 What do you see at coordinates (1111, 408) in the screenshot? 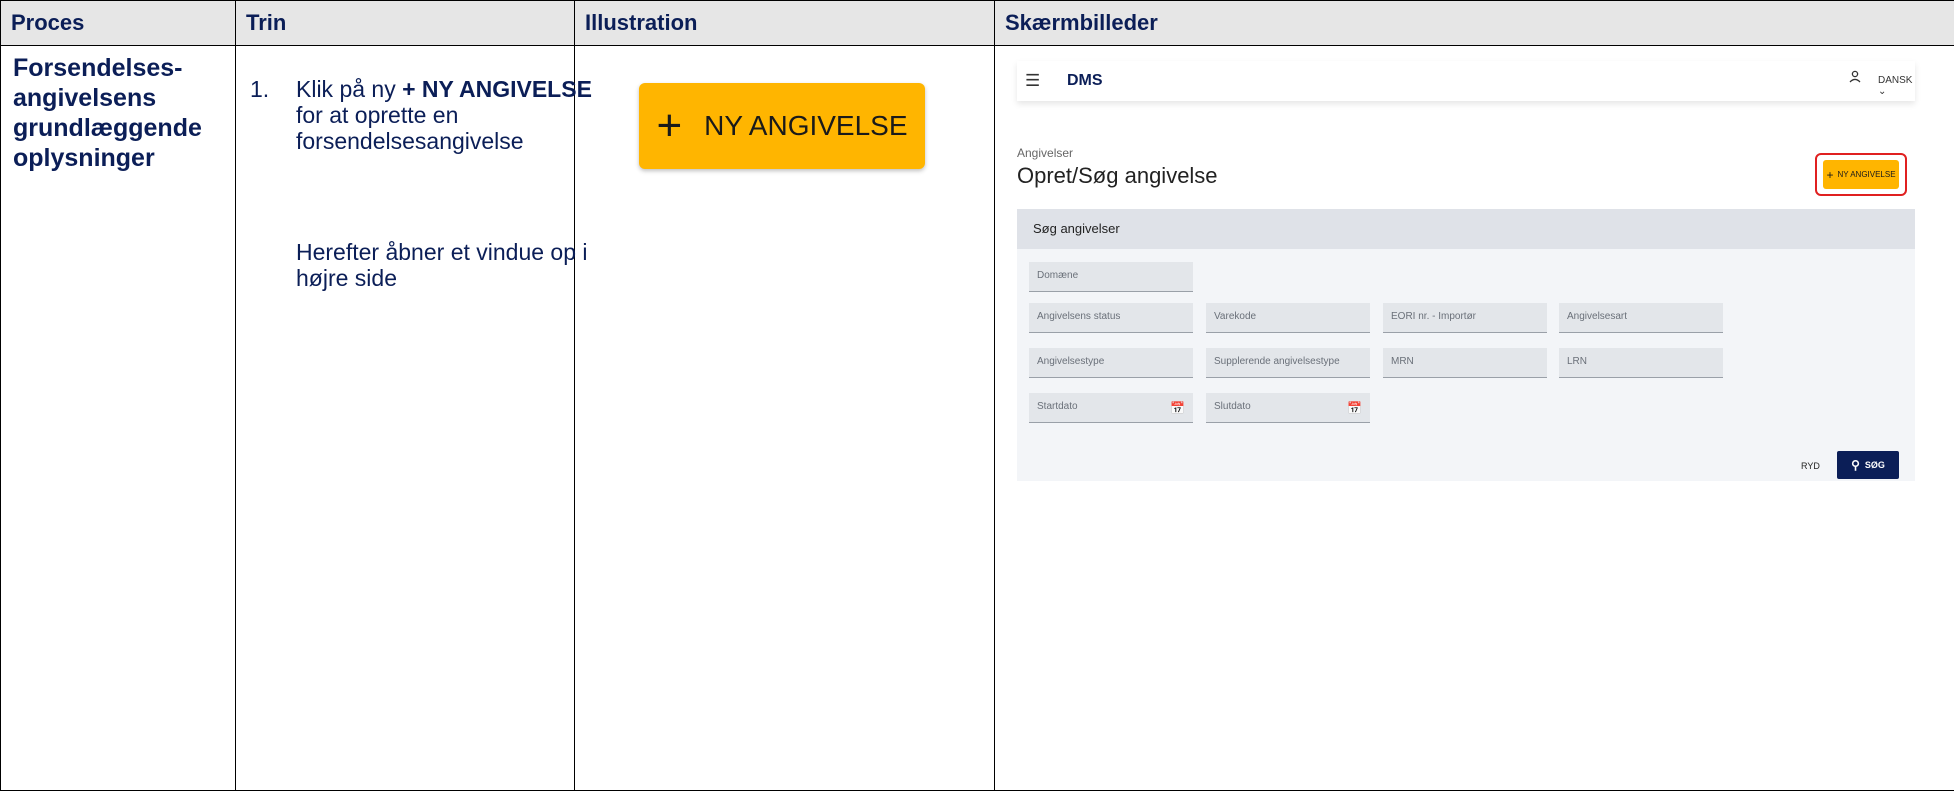
I see `startdato-field: Startdato 📅` at bounding box center [1111, 408].